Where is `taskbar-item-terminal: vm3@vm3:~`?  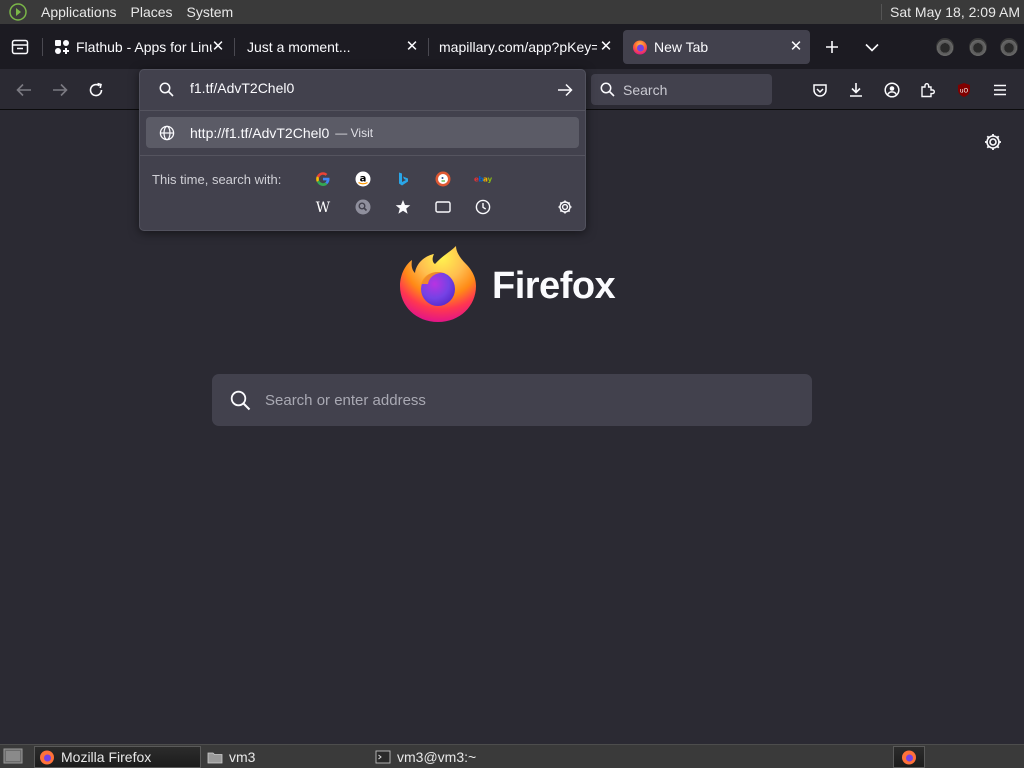
taskbar-item-terminal: vm3@vm3:~ is located at coordinates (461, 757).